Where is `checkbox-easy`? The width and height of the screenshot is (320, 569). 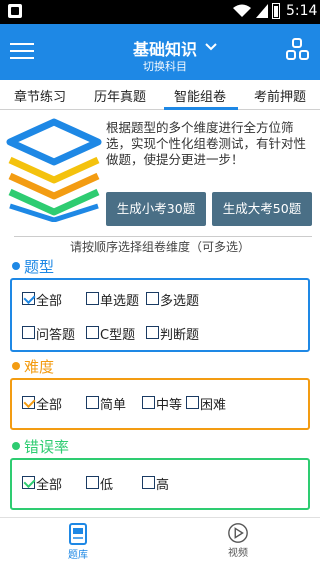 checkbox-easy is located at coordinates (92, 402).